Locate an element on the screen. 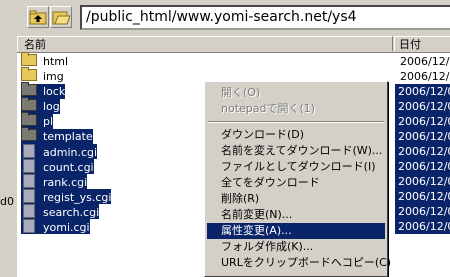 This screenshot has width=450, height=277. list-item-label: log is located at coordinates (51, 106).